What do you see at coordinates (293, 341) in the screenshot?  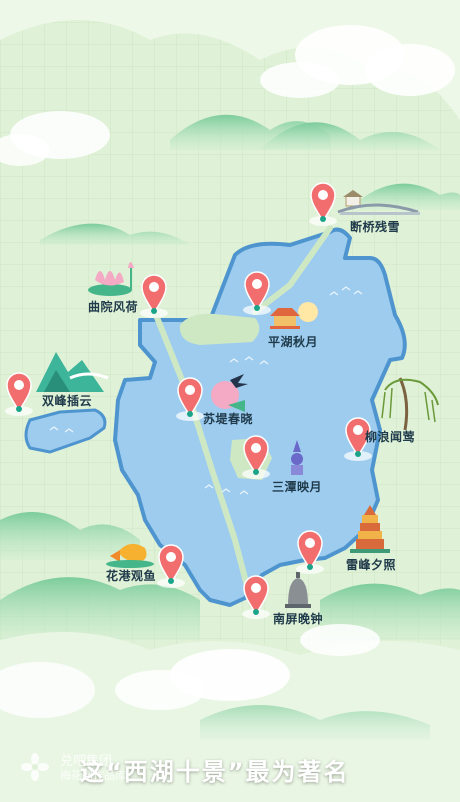 I see `spot-label-pinghu: 平湖秋月` at bounding box center [293, 341].